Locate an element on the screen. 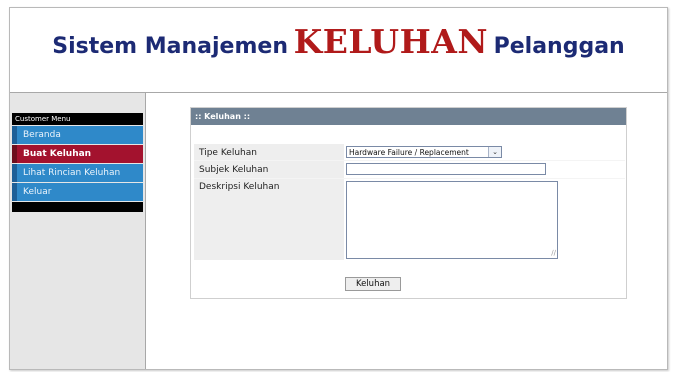 The image size is (675, 372). tipe-keluhan-label: Tipe Keluhan is located at coordinates (228, 153).